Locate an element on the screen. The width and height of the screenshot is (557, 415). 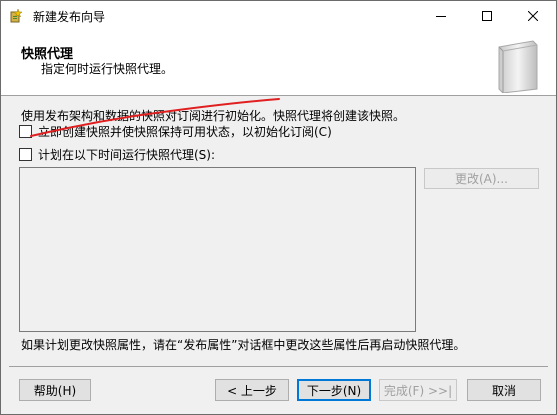
cancel-button: 取消 is located at coordinates (504, 390).